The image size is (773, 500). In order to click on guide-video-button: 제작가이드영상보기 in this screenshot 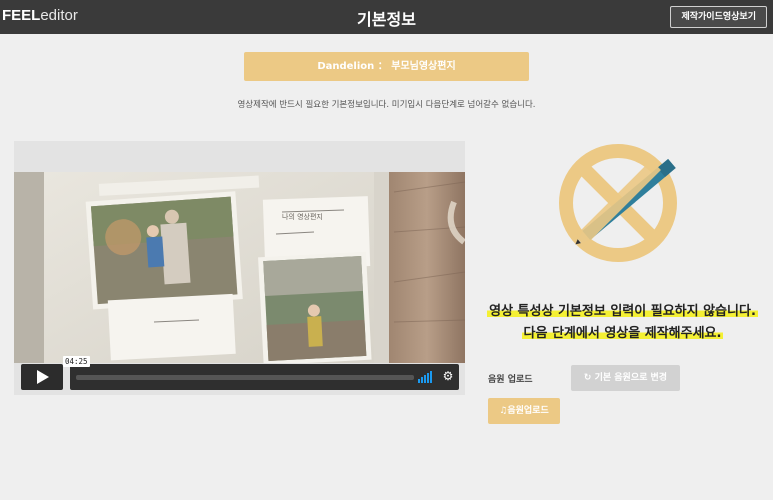, I will do `click(718, 17)`.